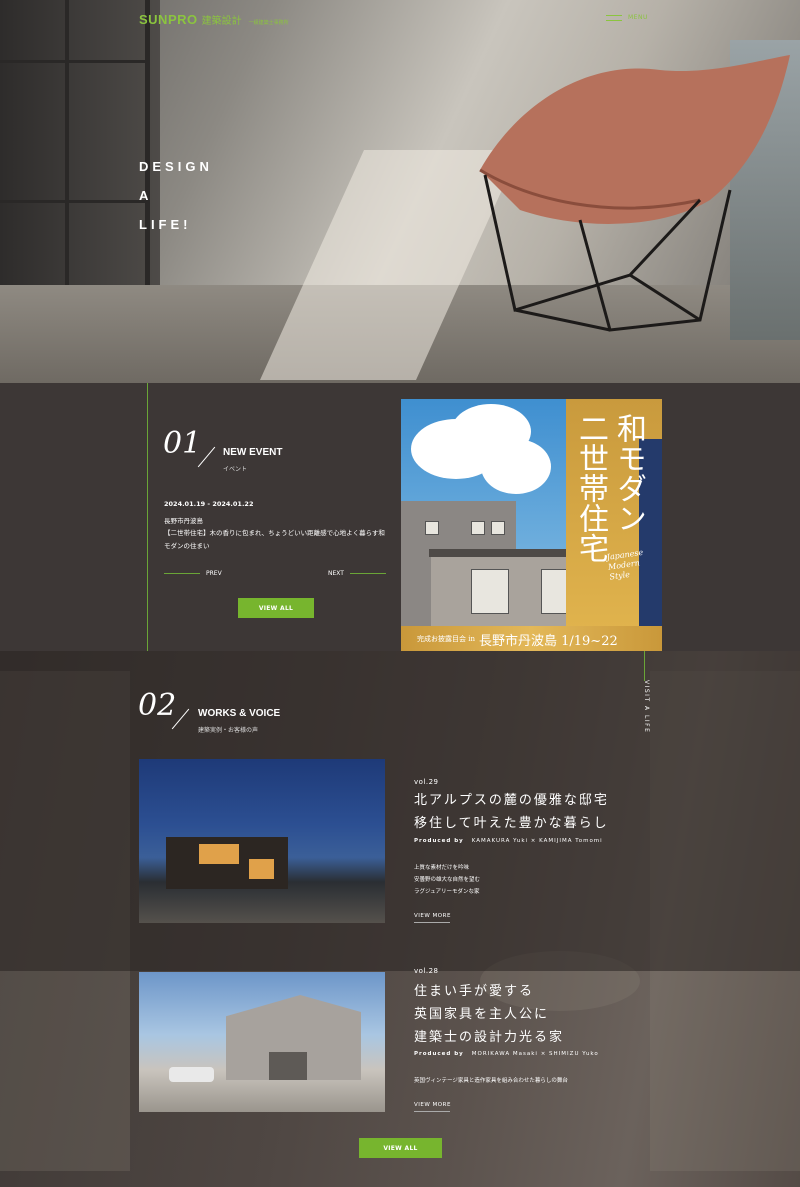  Describe the element at coordinates (474, 991) in the screenshot. I see `work-title-line: 住まい手が愛する` at that location.